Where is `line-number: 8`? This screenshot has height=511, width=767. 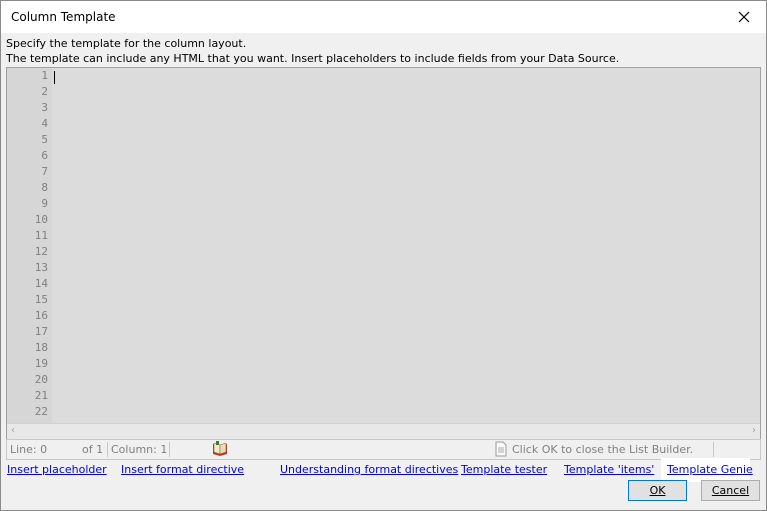
line-number: 8 is located at coordinates (44, 187).